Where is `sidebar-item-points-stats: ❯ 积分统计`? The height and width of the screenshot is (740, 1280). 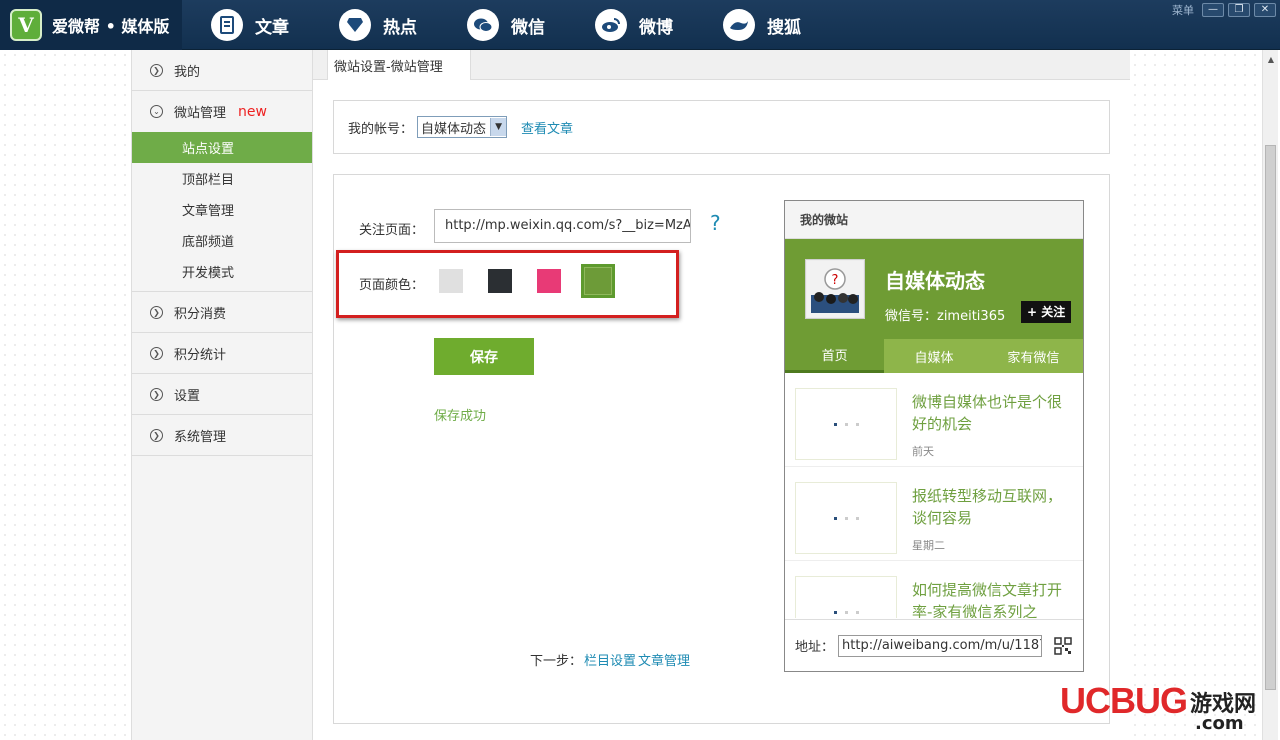 sidebar-item-points-stats: ❯ 积分统计 is located at coordinates (222, 353).